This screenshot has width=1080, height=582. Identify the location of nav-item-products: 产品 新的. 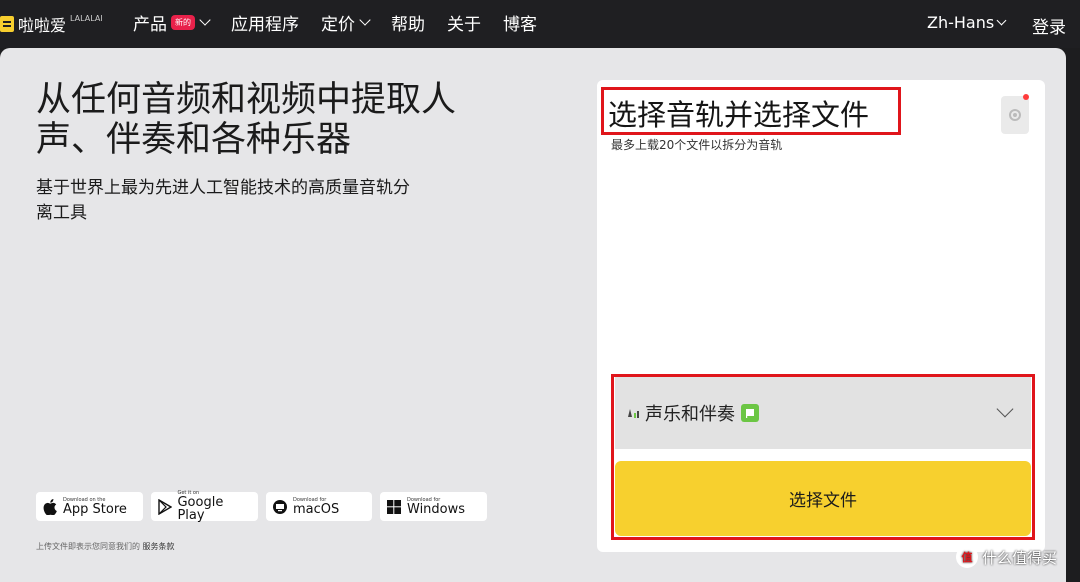
(172, 22).